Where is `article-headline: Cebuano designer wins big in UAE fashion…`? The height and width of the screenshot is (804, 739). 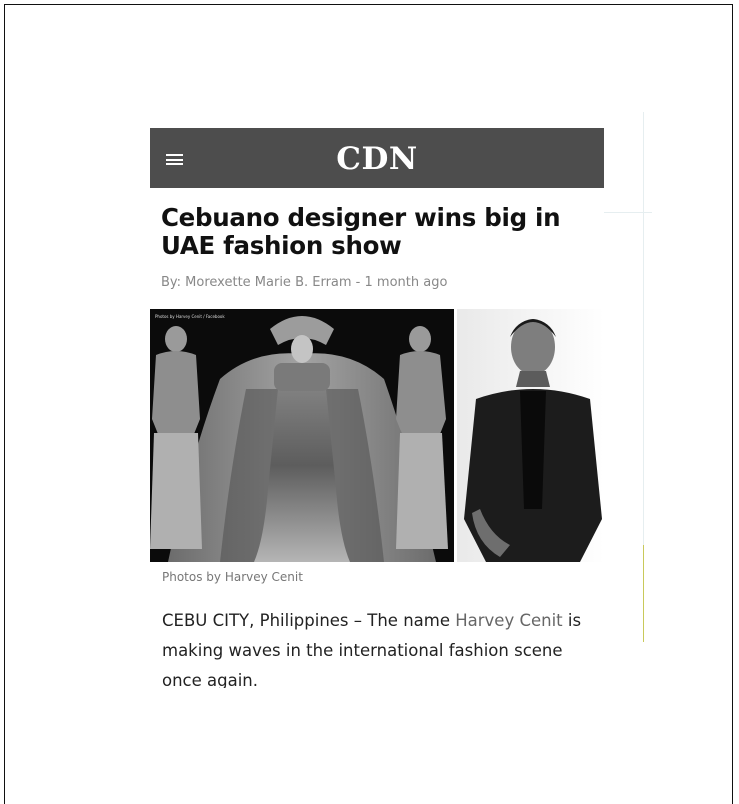
article-headline: Cebuano designer wins big in UAE fashion… is located at coordinates (361, 231).